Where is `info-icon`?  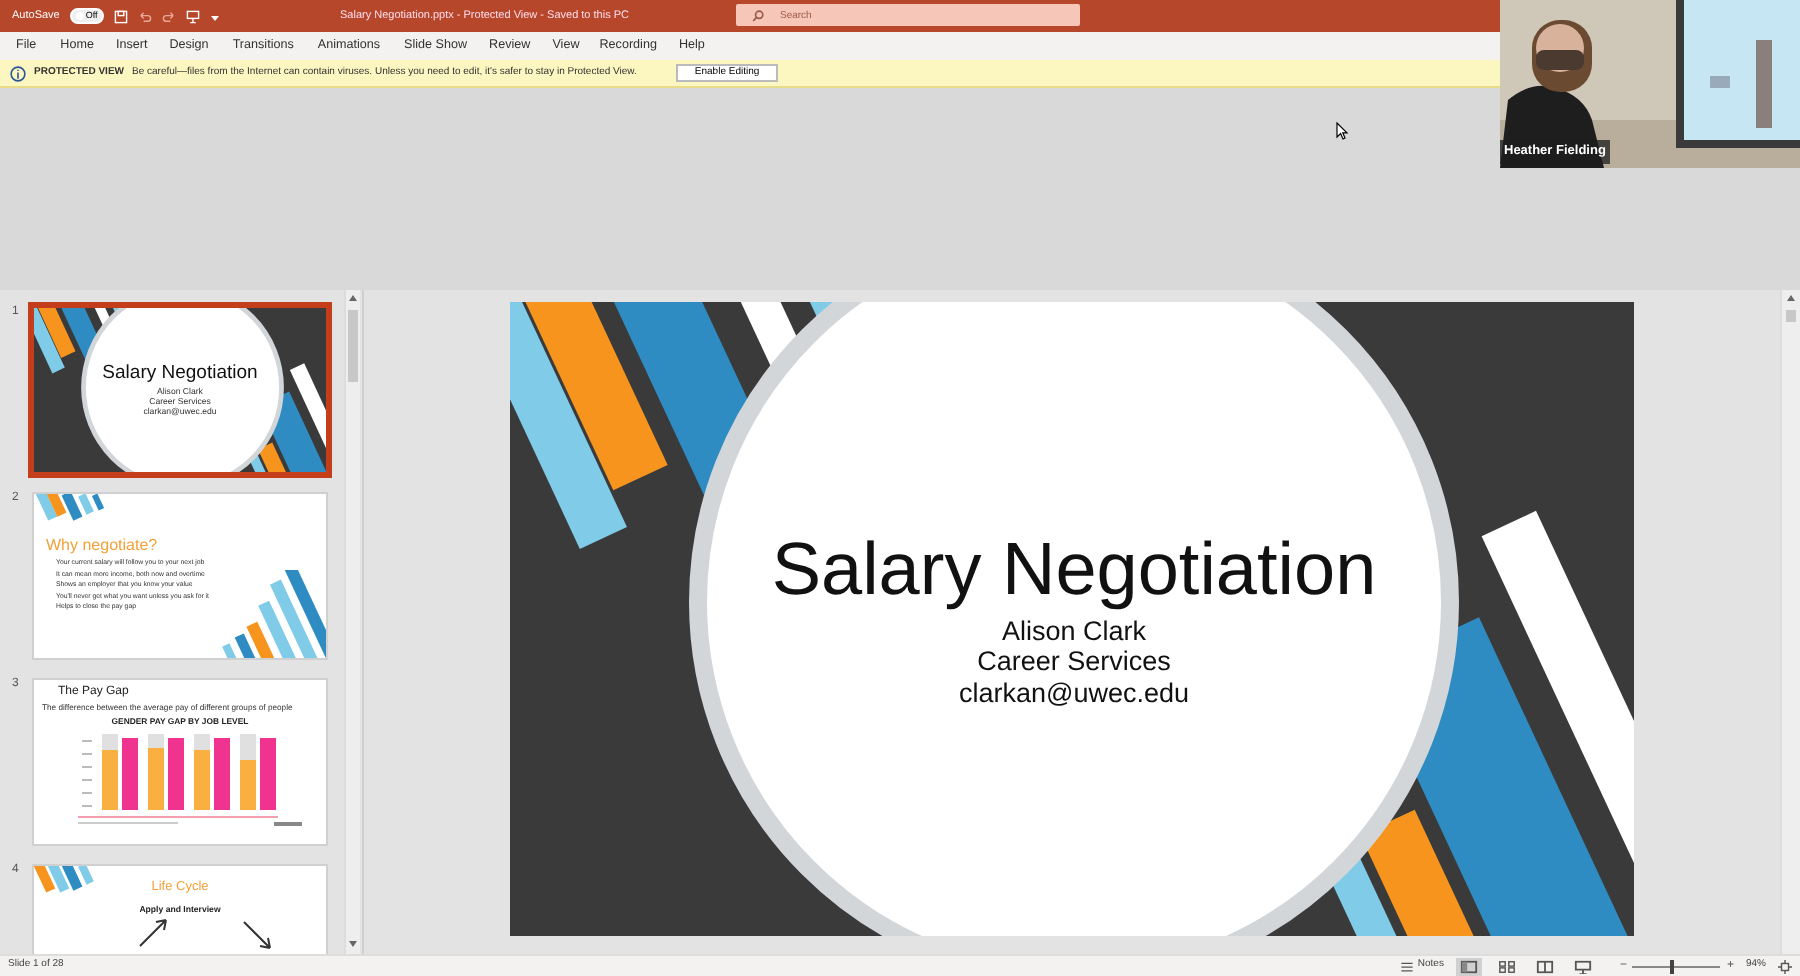 info-icon is located at coordinates (18, 73).